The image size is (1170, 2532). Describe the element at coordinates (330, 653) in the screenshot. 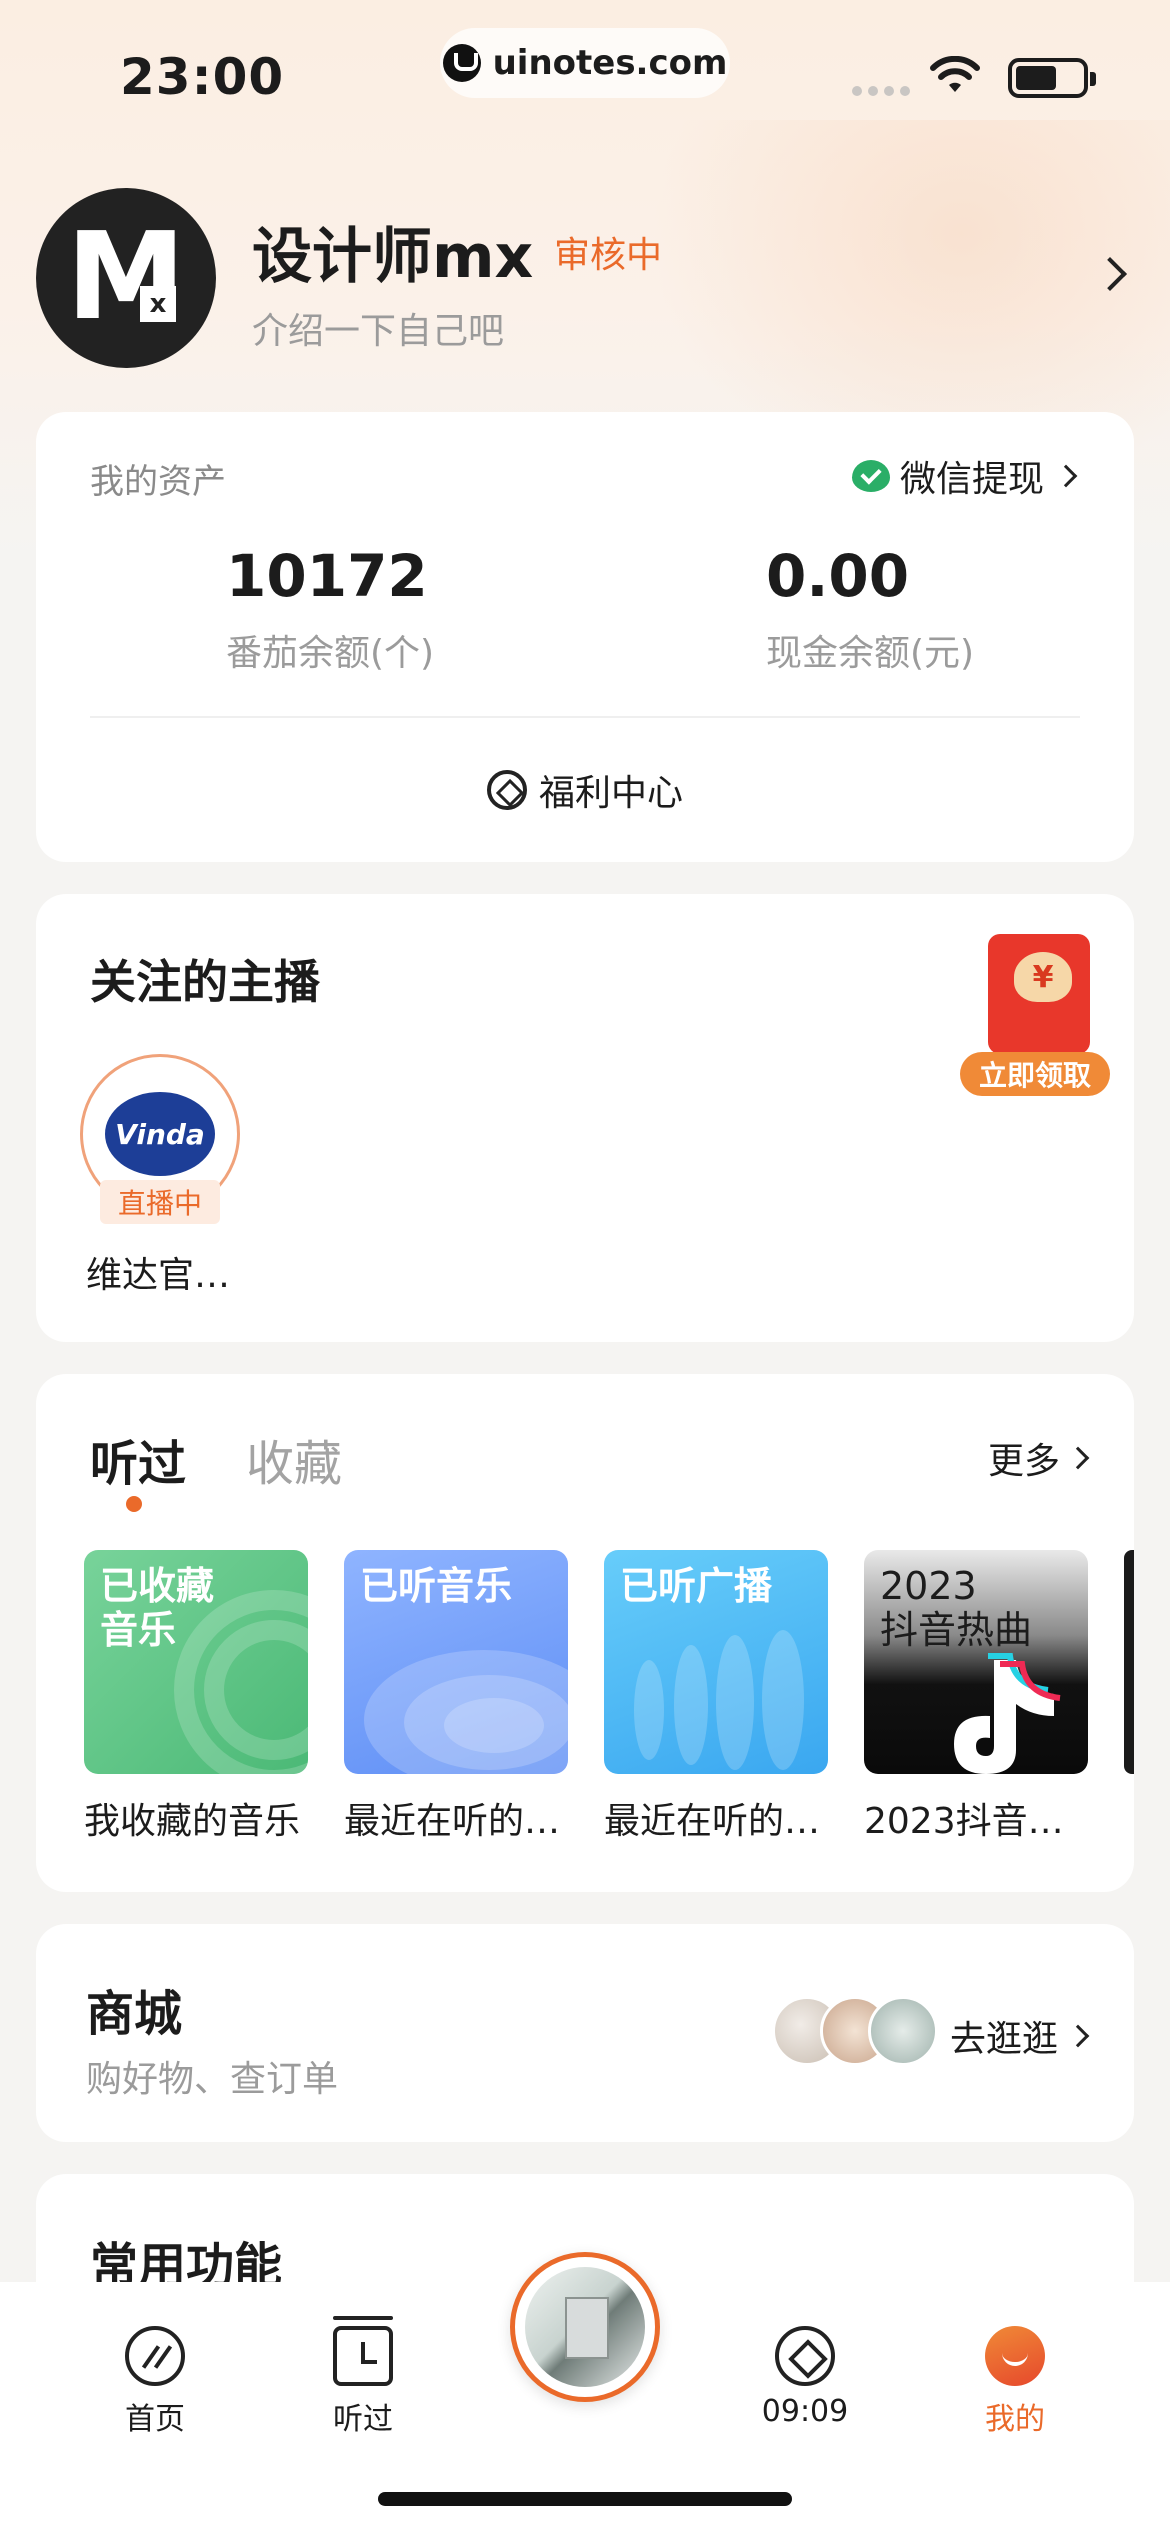

I see `tomato-balance-label: 番茄余额(个)` at that location.